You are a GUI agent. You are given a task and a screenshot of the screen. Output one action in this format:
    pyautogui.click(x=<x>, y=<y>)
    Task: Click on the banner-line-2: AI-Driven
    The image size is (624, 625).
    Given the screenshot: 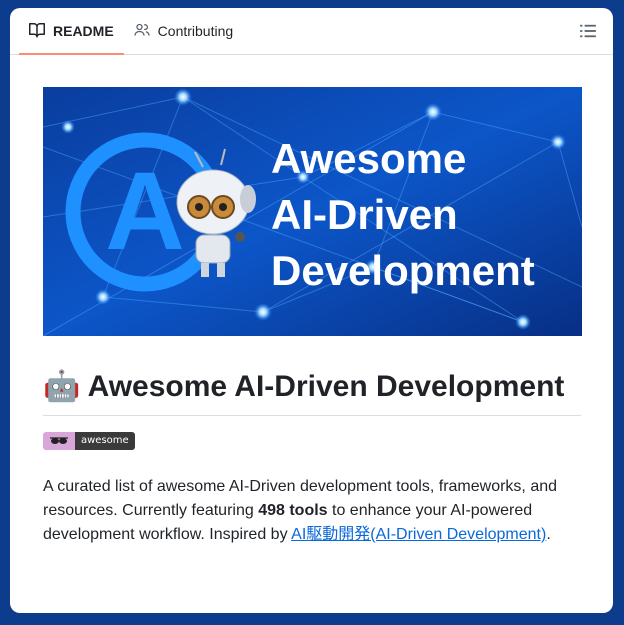 What is the action you would take?
    pyautogui.click(x=364, y=214)
    